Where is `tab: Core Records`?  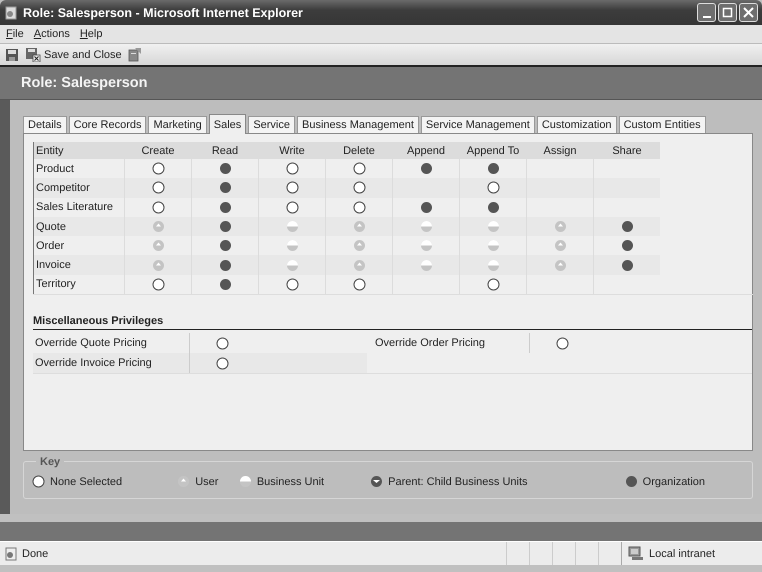
tab: Core Records is located at coordinates (107, 124).